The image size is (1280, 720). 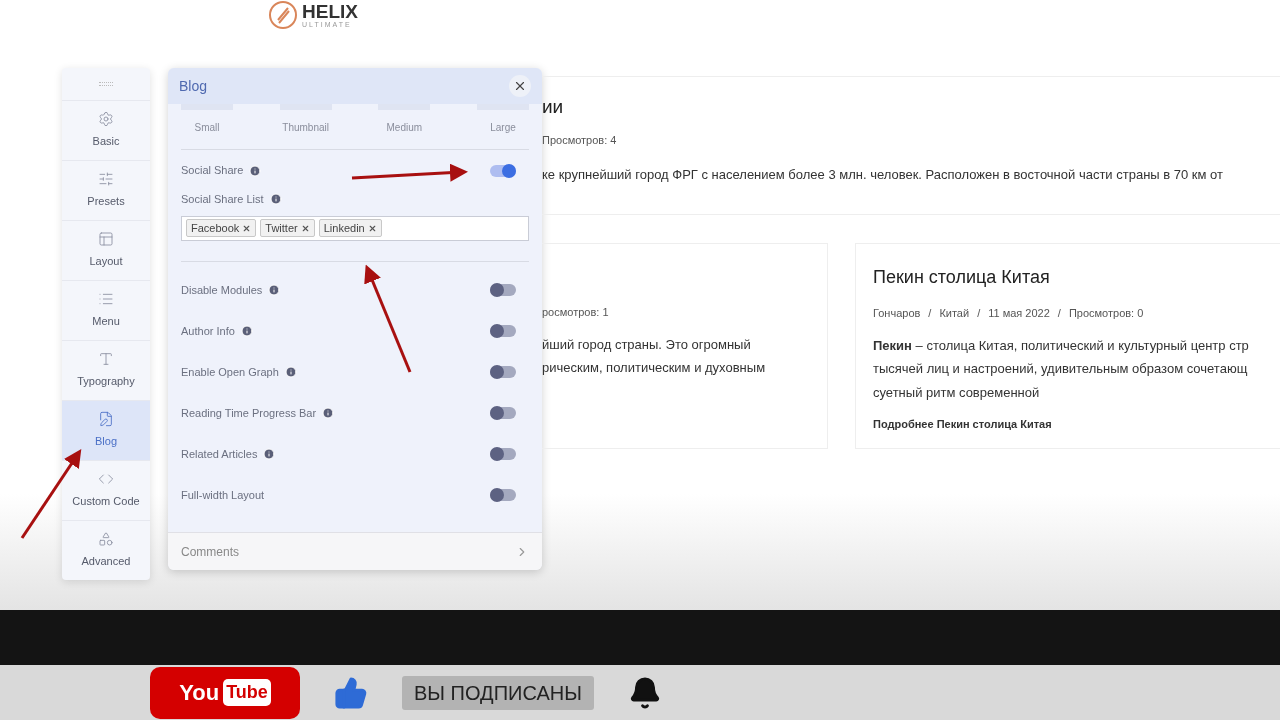 What do you see at coordinates (223, 495) in the screenshot?
I see `setting-label: Full-width Layout` at bounding box center [223, 495].